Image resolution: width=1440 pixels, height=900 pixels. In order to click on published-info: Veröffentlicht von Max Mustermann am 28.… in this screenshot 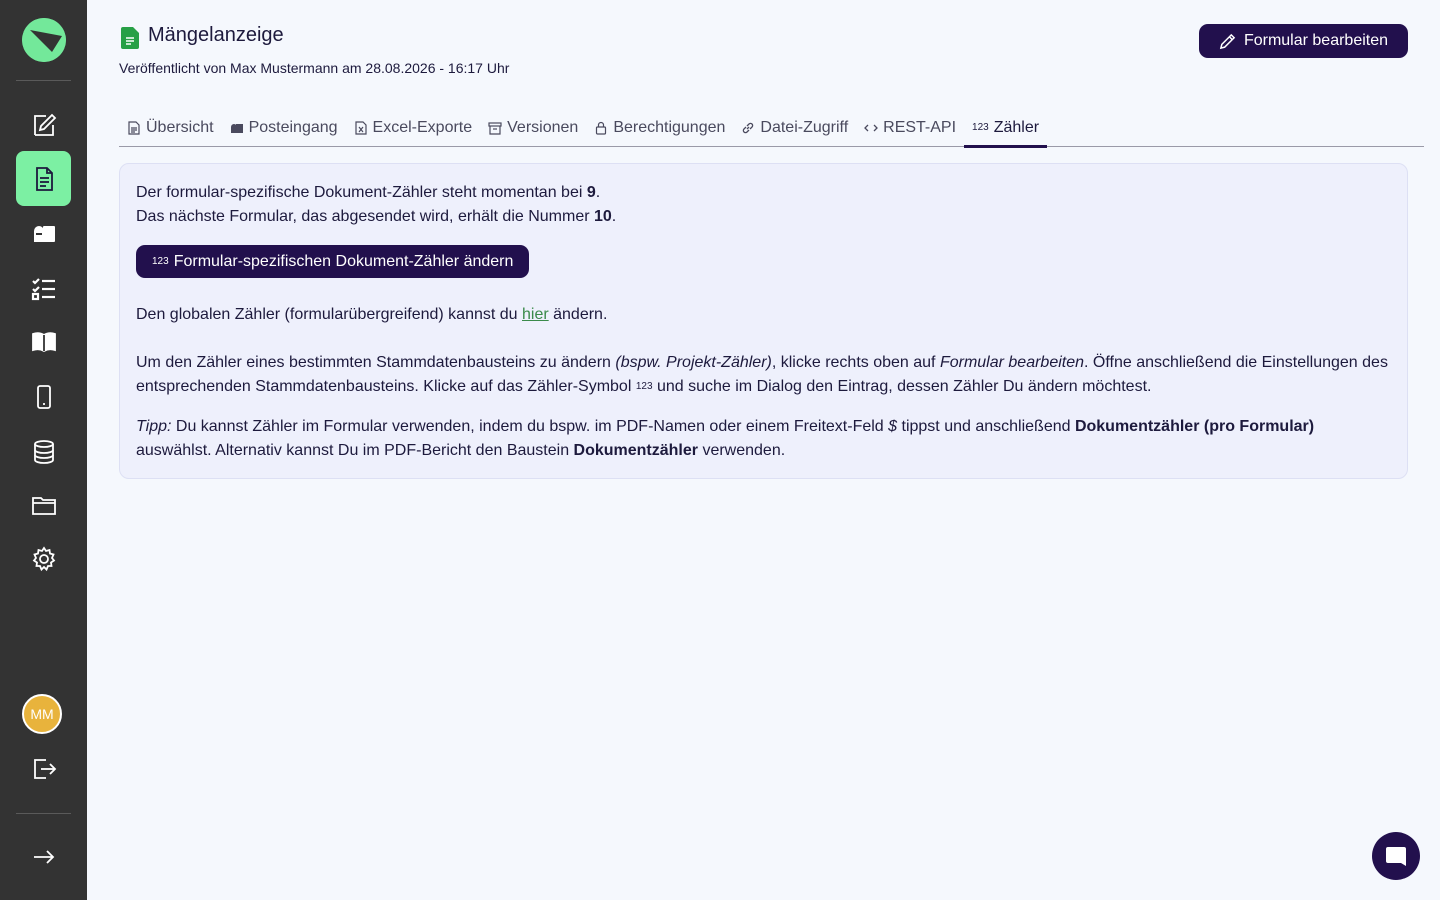, I will do `click(314, 68)`.